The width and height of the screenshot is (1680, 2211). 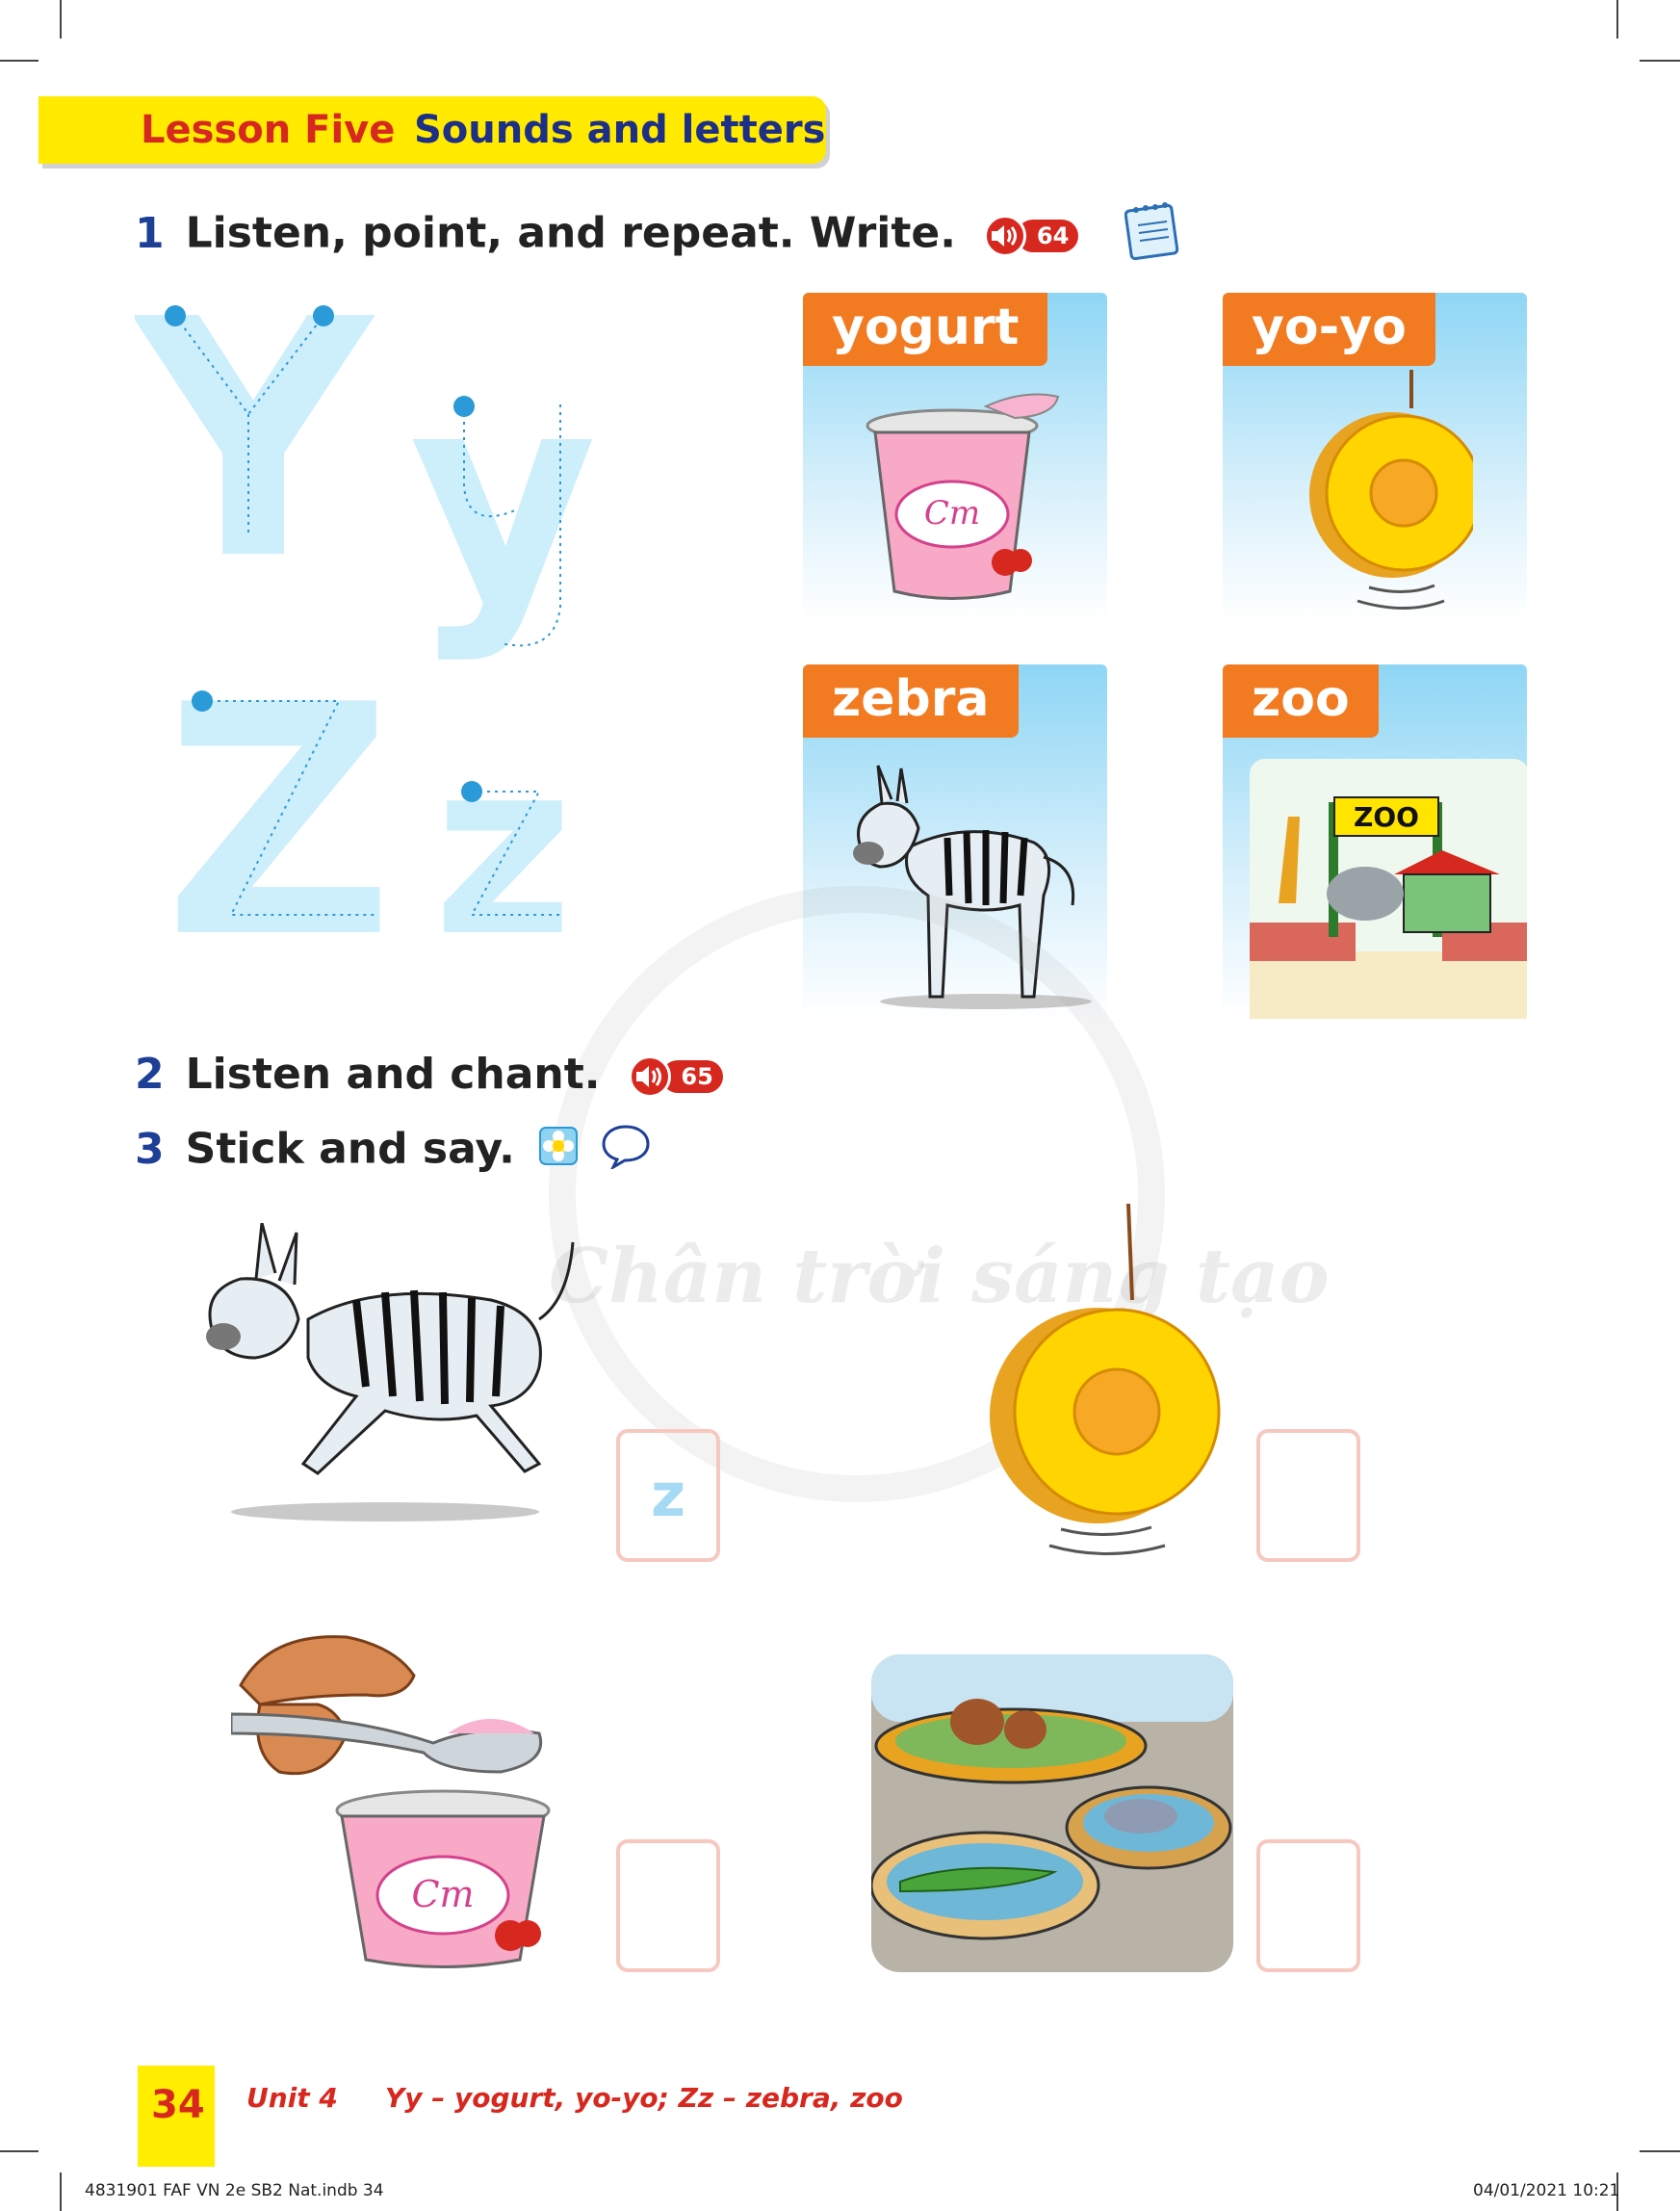 What do you see at coordinates (255, 460) in the screenshot?
I see `trace-upper-y: Y` at bounding box center [255, 460].